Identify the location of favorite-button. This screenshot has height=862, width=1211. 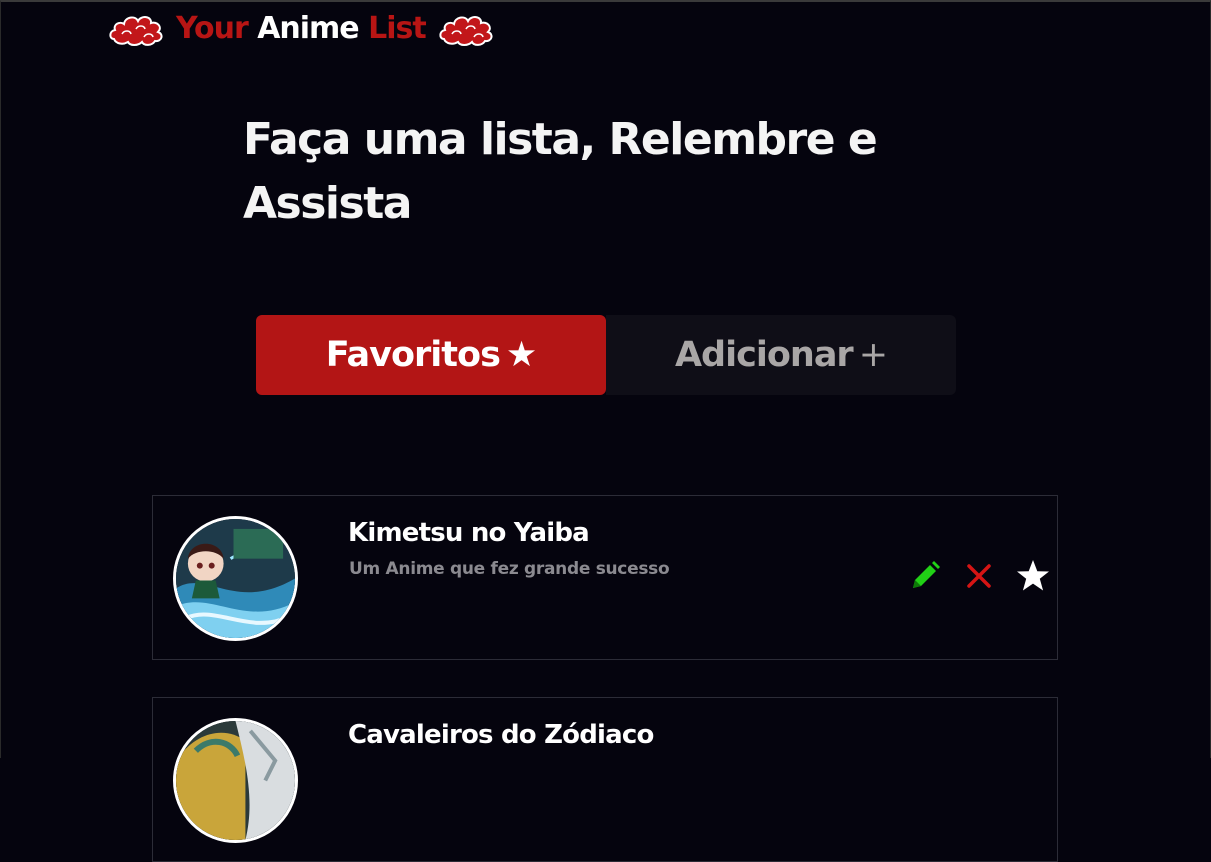
(1033, 576).